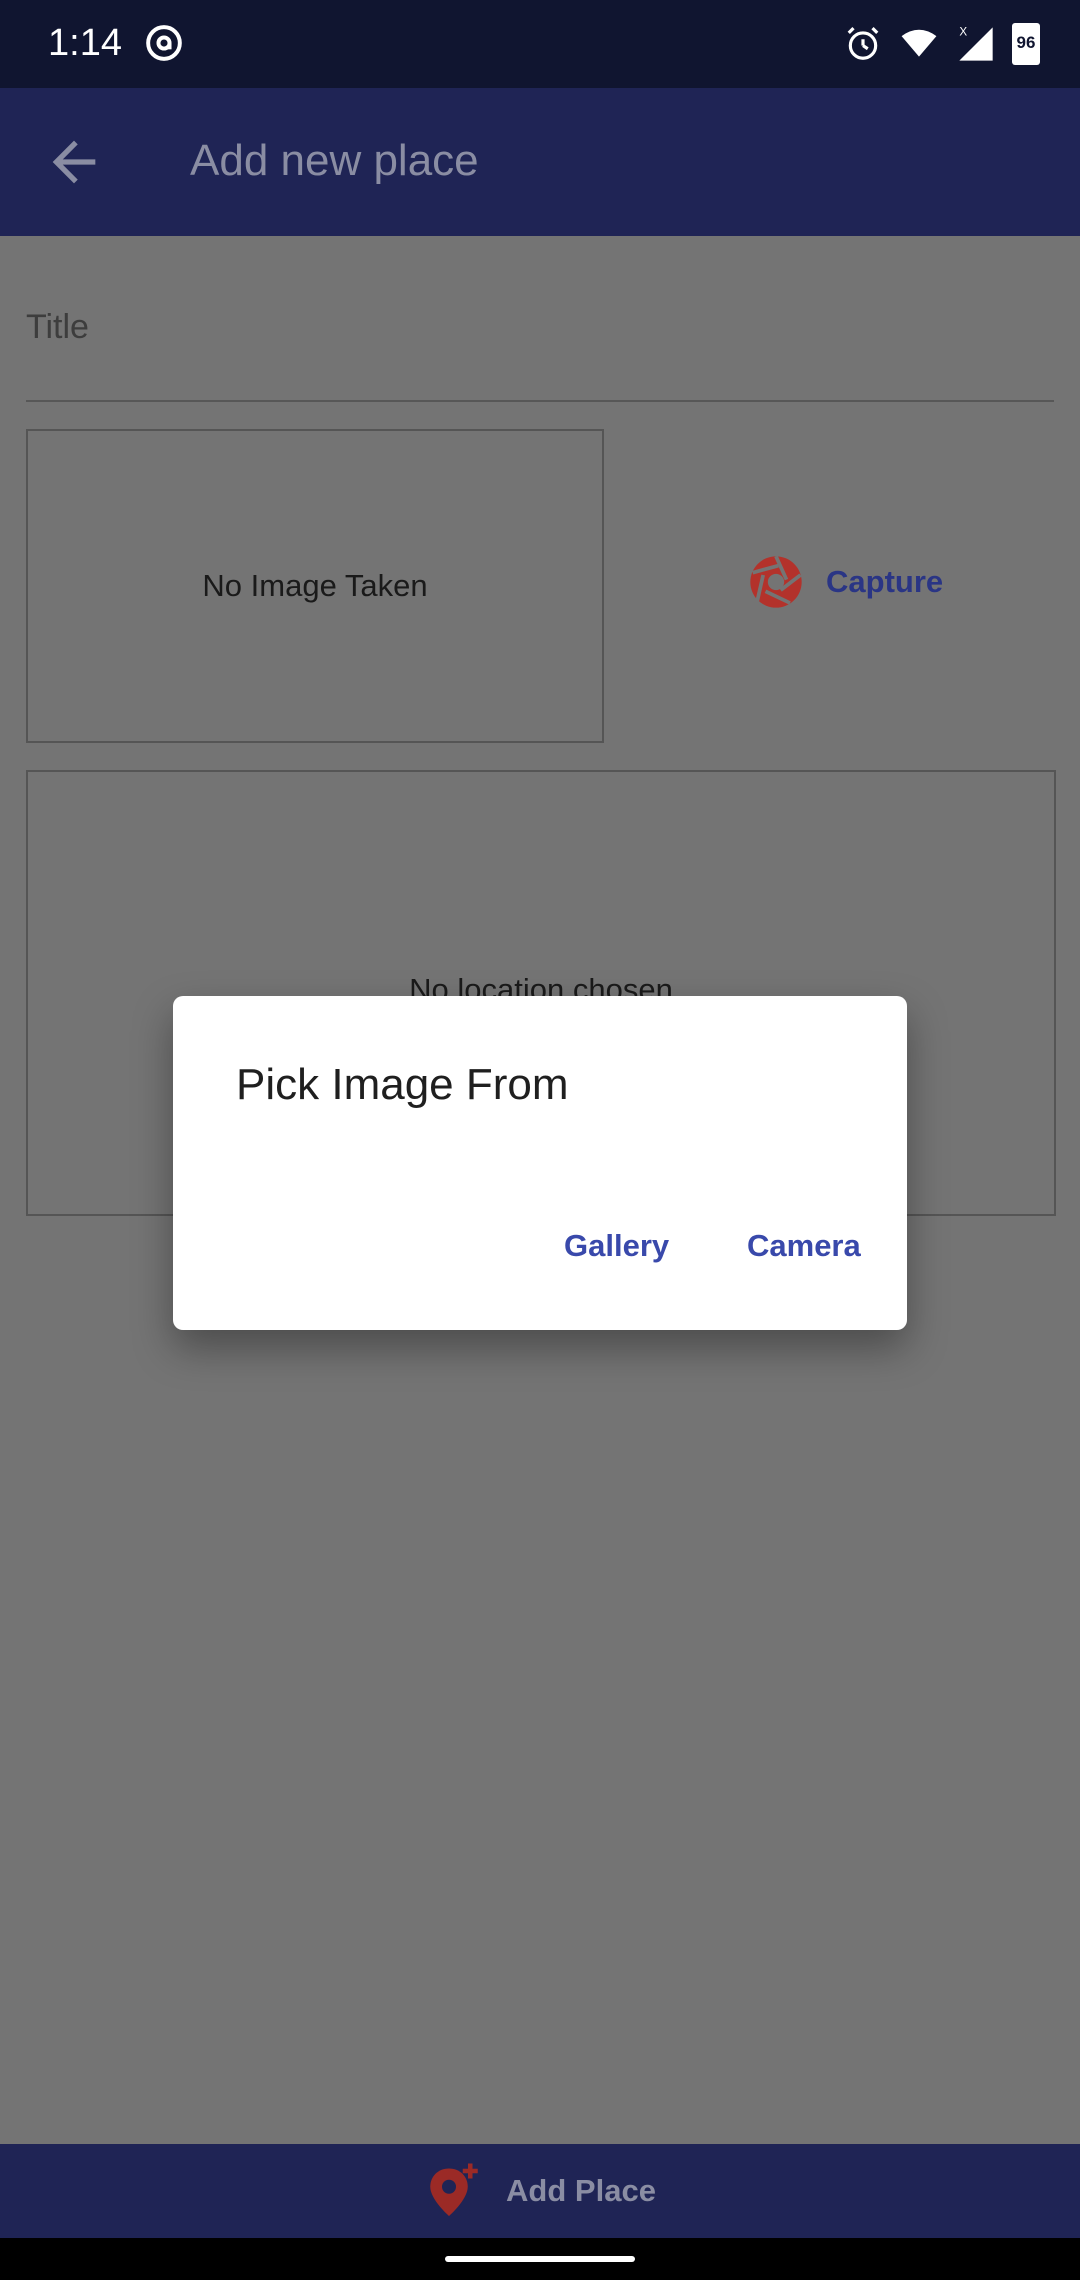 The image size is (1080, 2280). I want to click on image-placeholder-text: No Image Taken, so click(315, 585).